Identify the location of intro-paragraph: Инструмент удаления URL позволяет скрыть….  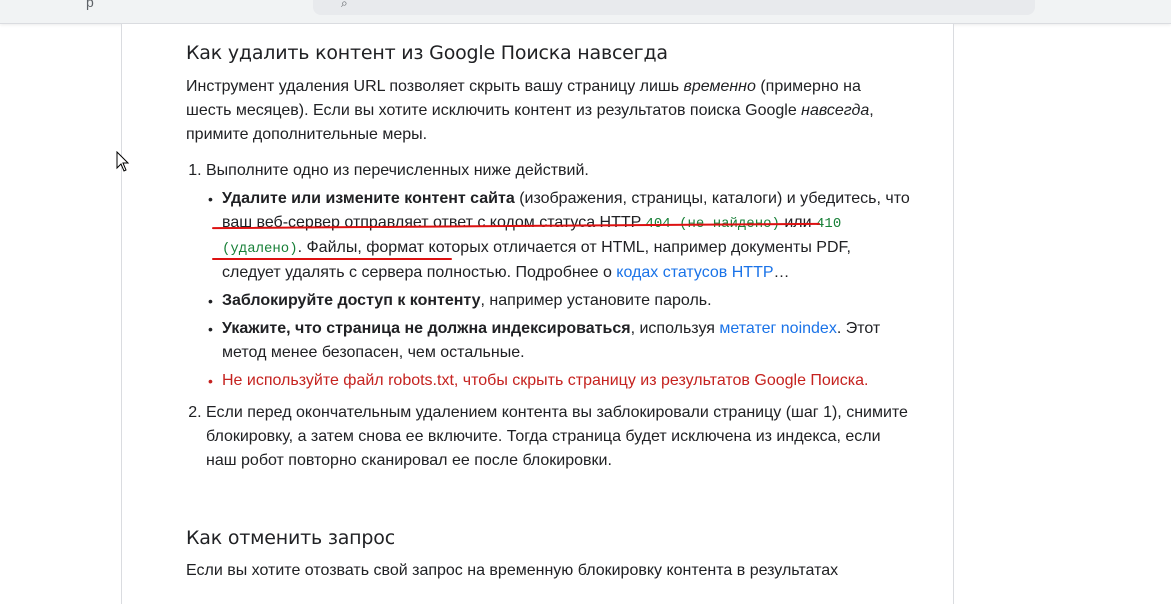
(538, 111).